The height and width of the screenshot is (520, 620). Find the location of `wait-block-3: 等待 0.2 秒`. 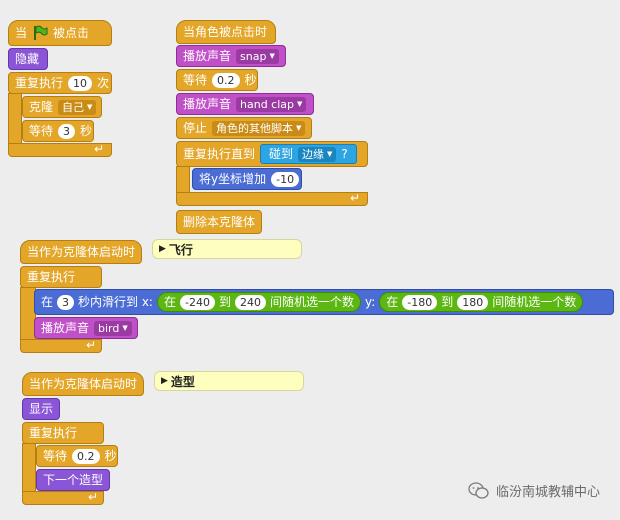

wait-block-3: 等待 0.2 秒 is located at coordinates (77, 456).